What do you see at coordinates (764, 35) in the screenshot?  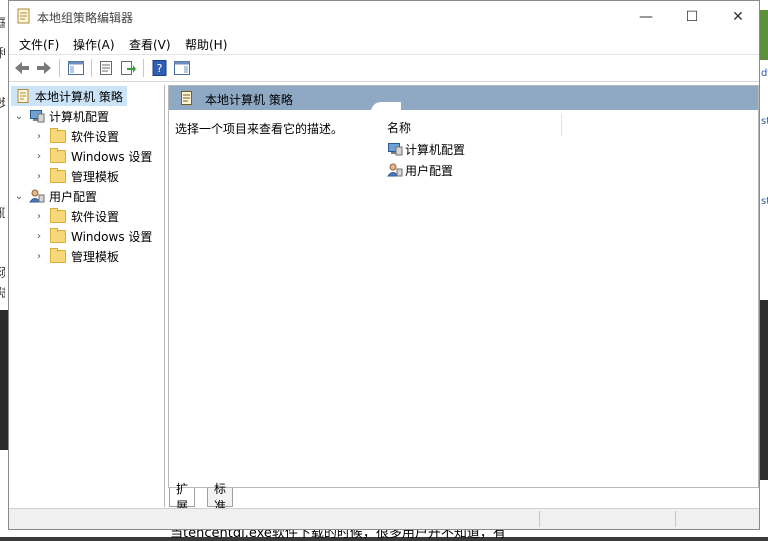 I see `desktop-background-right-green` at bounding box center [764, 35].